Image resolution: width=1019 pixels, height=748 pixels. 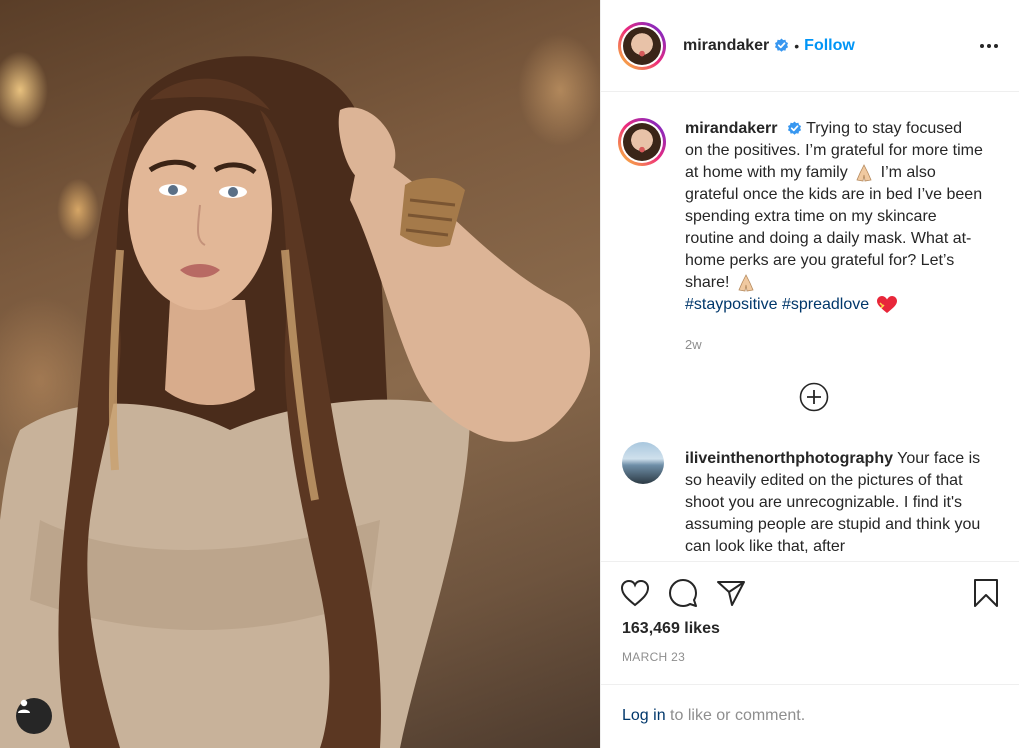 What do you see at coordinates (789, 458) in the screenshot?
I see `commenter-username: iliveinthenorthphotography` at bounding box center [789, 458].